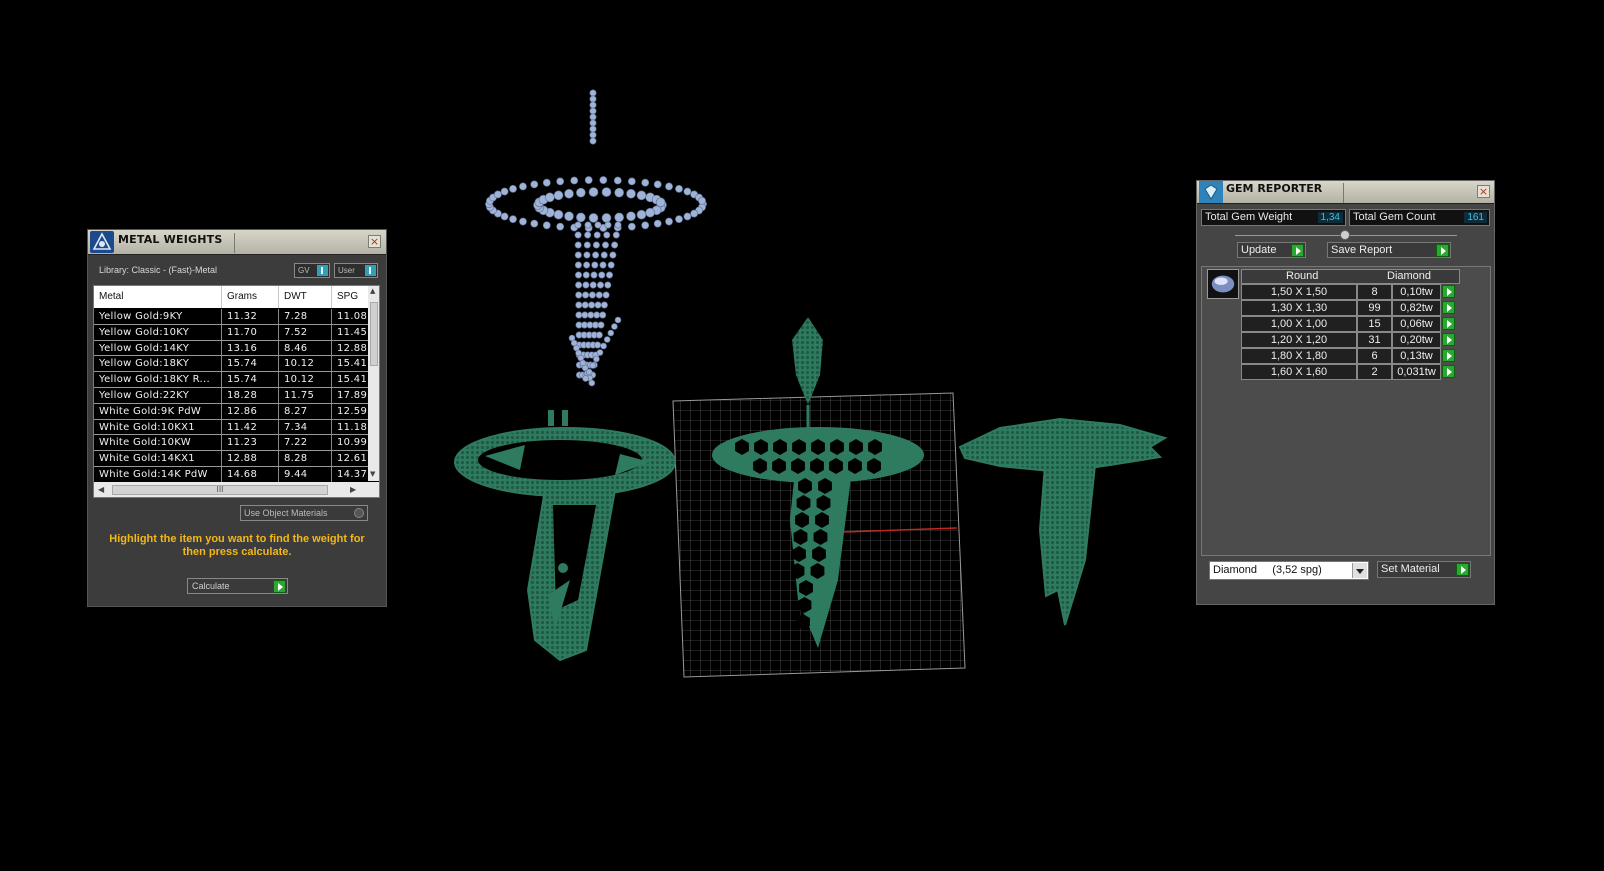 The height and width of the screenshot is (871, 1604). I want to click on gem-row: 1,50 X 1,50 8 0,10tw, so click(1361, 292).